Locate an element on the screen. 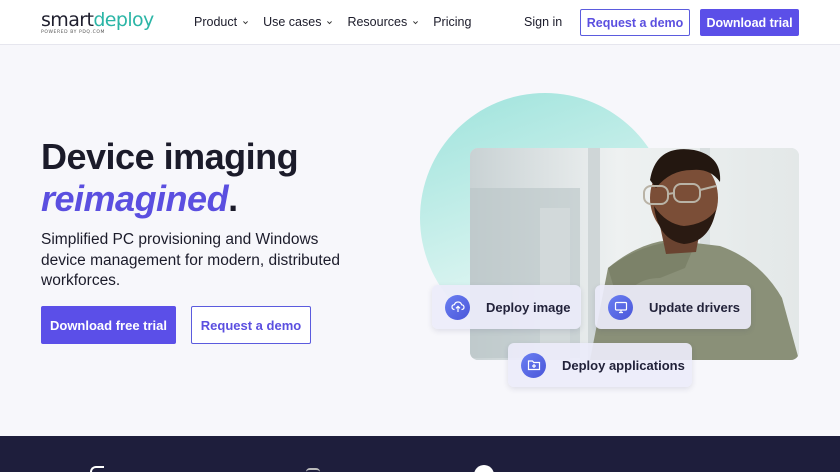  request-demo-button: Request a demo is located at coordinates (251, 325).